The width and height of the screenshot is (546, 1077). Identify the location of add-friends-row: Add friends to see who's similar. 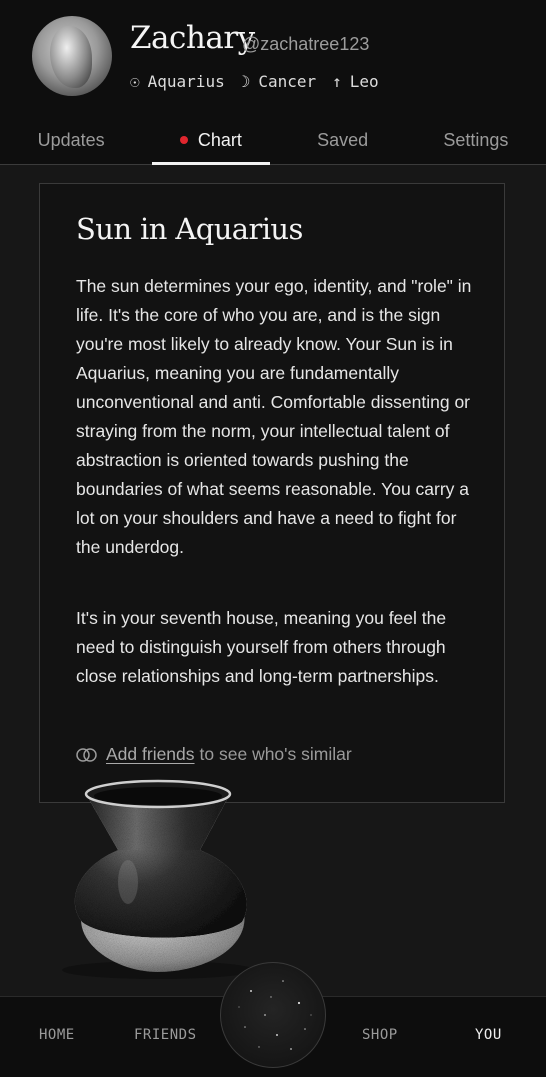
(214, 754).